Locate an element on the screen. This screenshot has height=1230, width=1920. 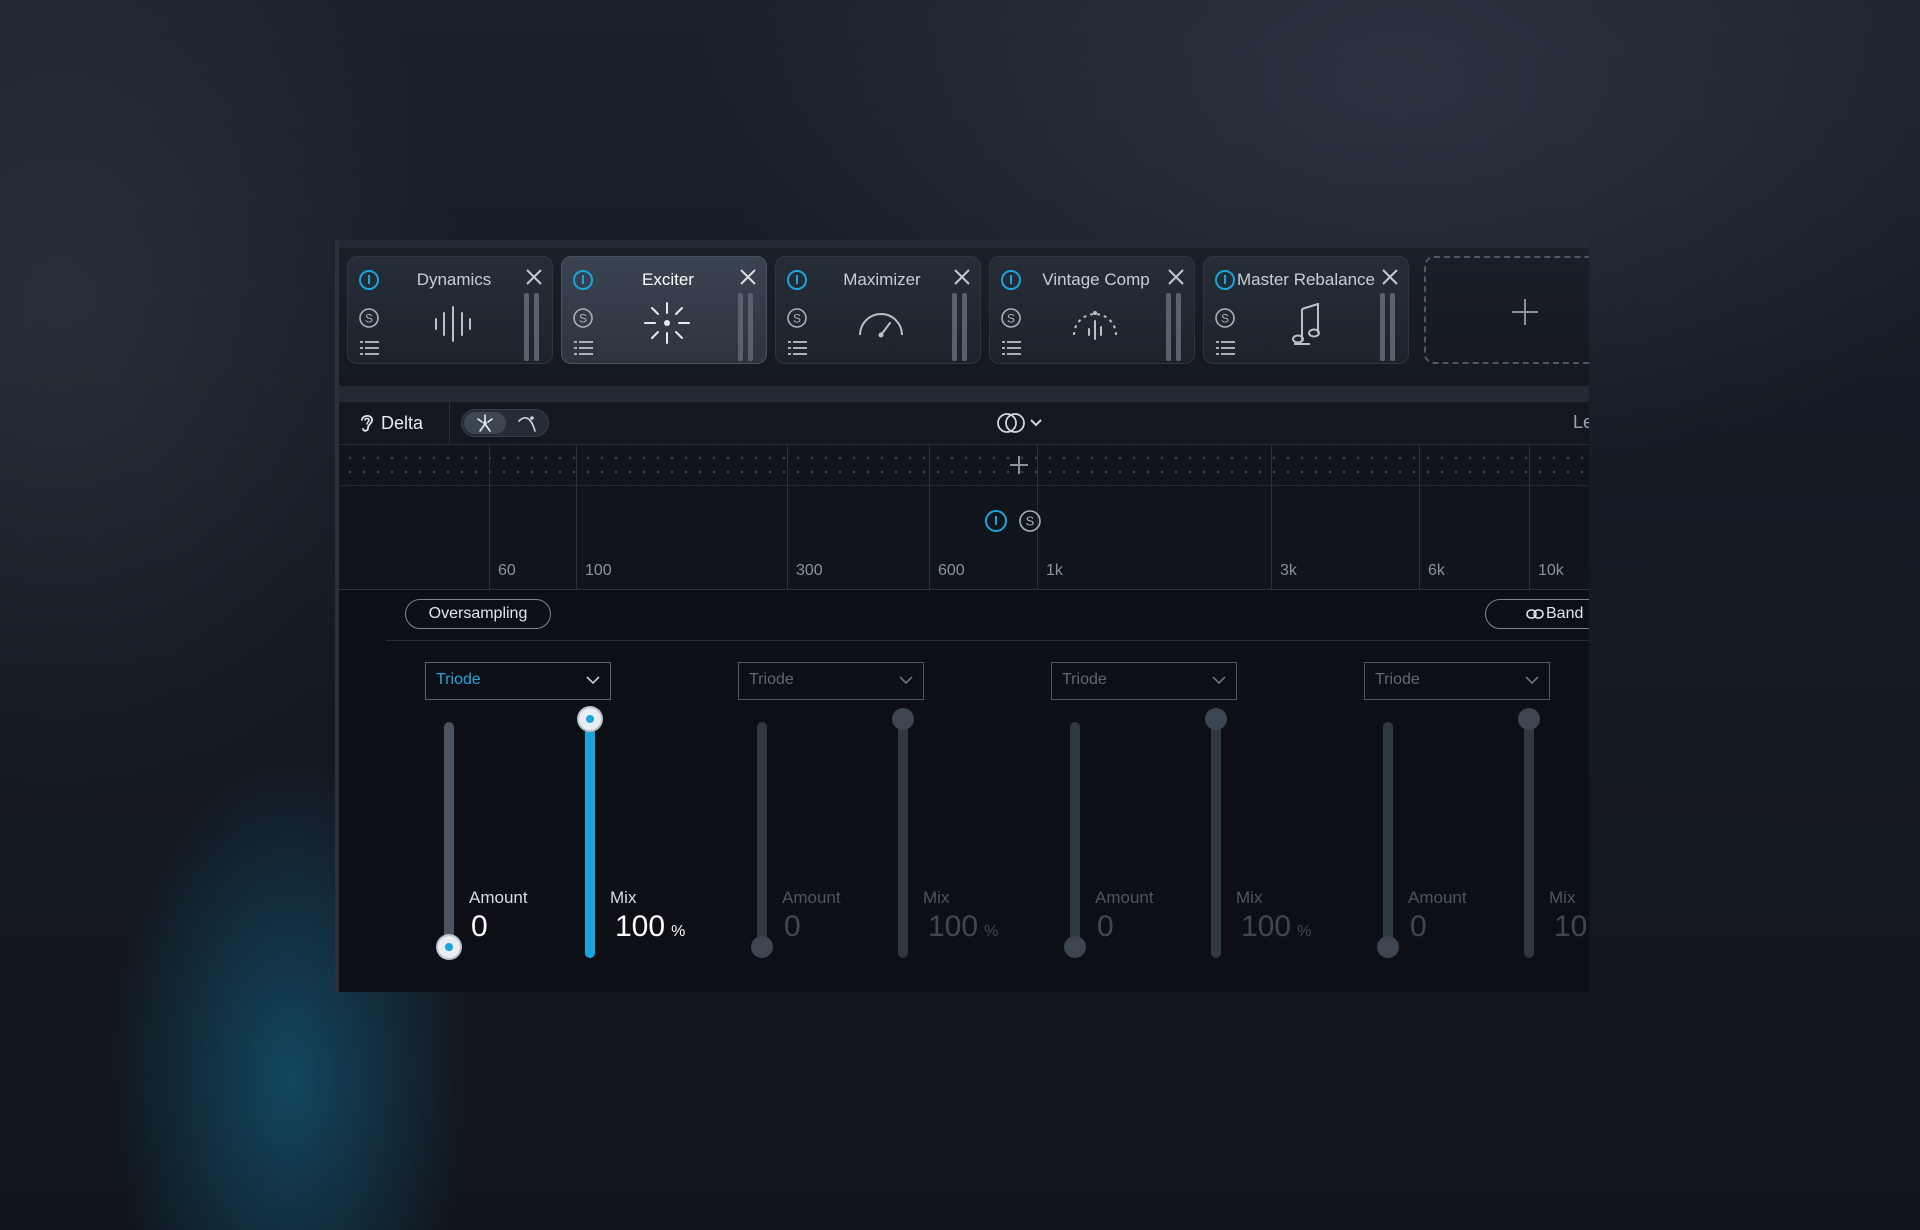
toolbar-right-label: Le is located at coordinates (1581, 422).